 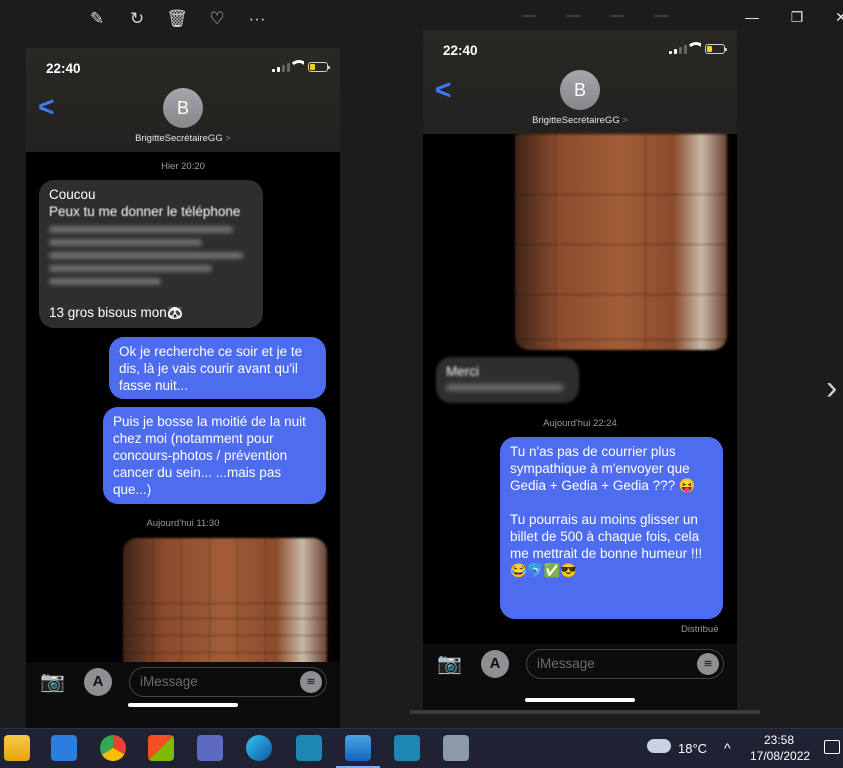 I want to click on message-line: 13 gros bisous mon🐼, so click(x=116, y=312).